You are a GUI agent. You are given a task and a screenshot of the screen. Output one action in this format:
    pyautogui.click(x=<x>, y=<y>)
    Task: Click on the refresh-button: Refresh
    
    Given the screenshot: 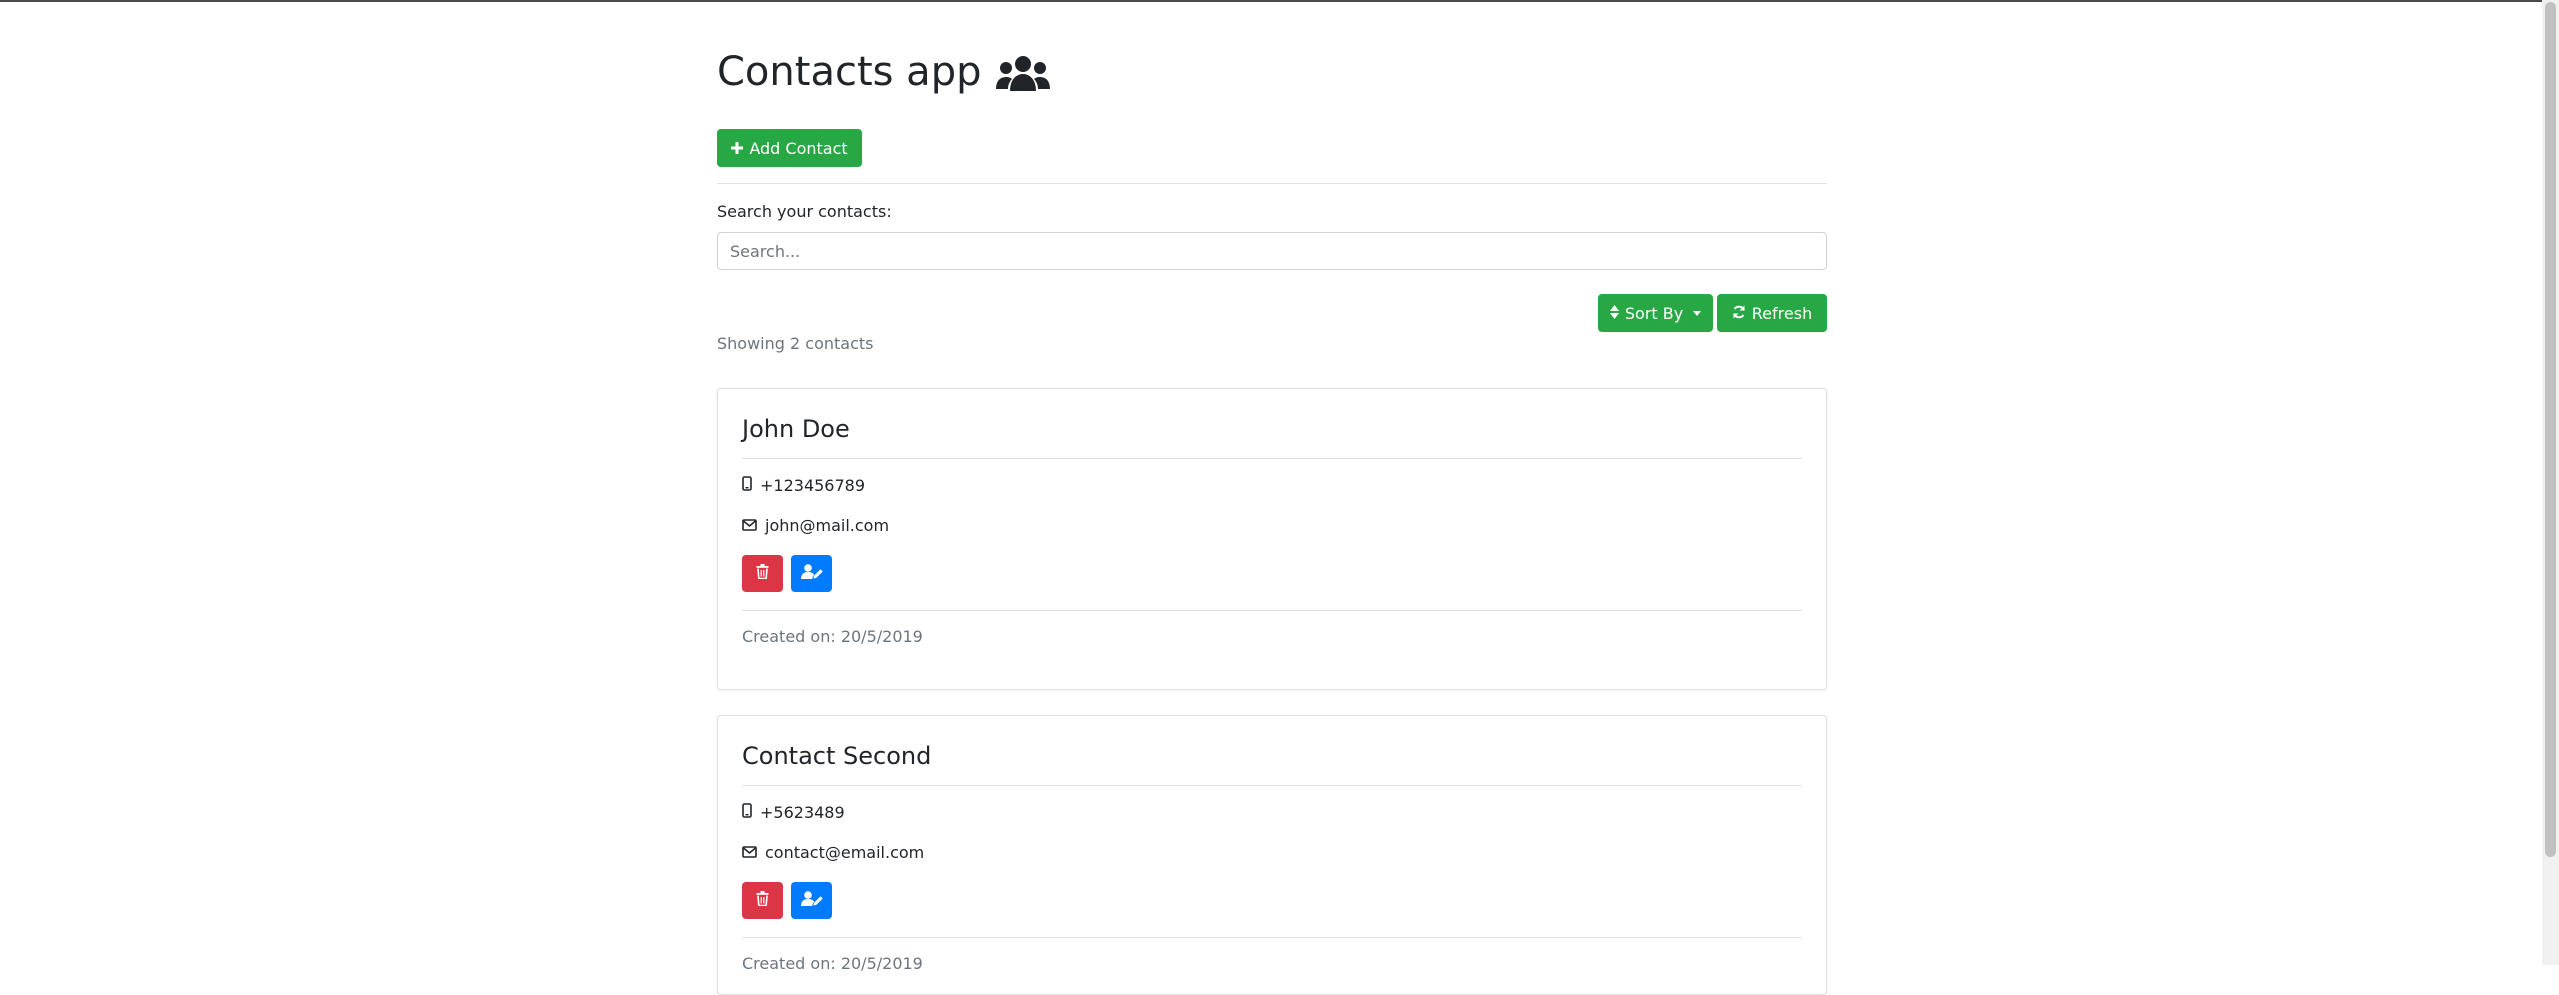 What is the action you would take?
    pyautogui.click(x=1772, y=313)
    